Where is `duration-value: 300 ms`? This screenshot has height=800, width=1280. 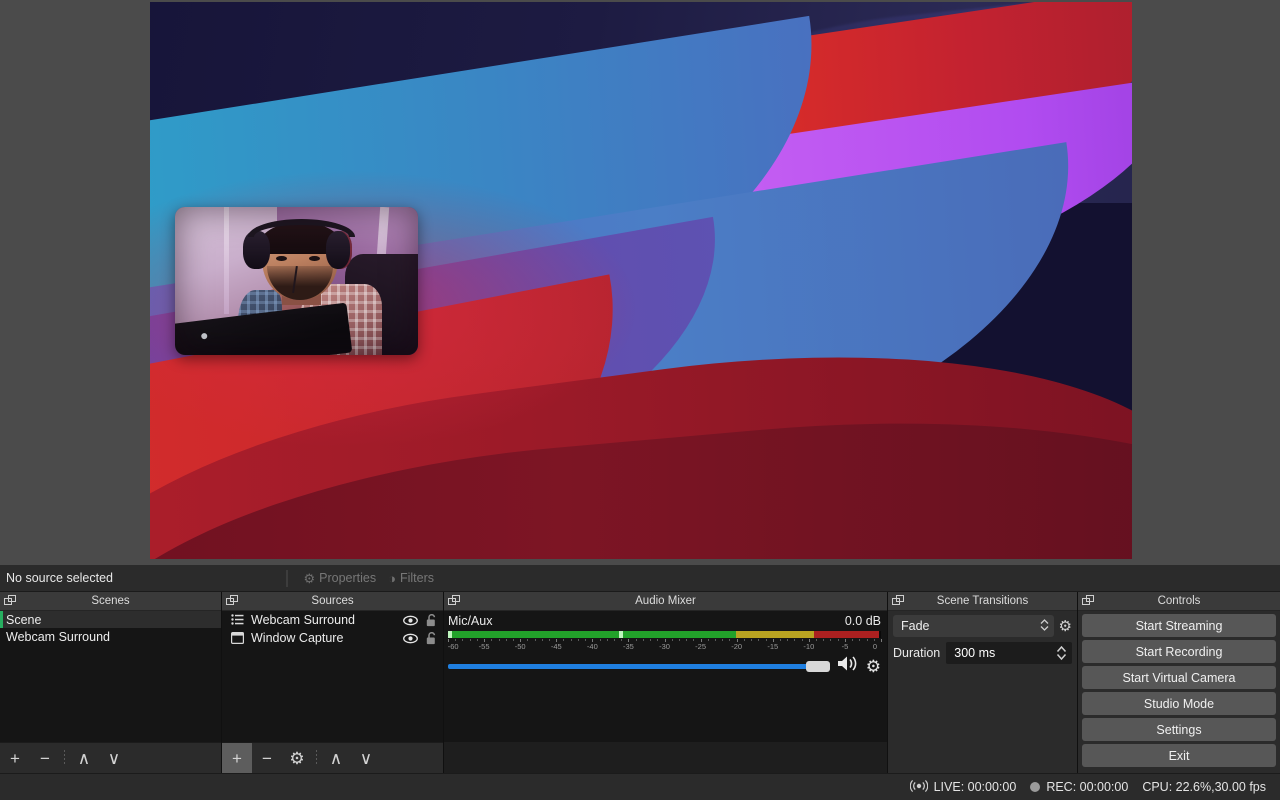
duration-value: 300 ms is located at coordinates (975, 653).